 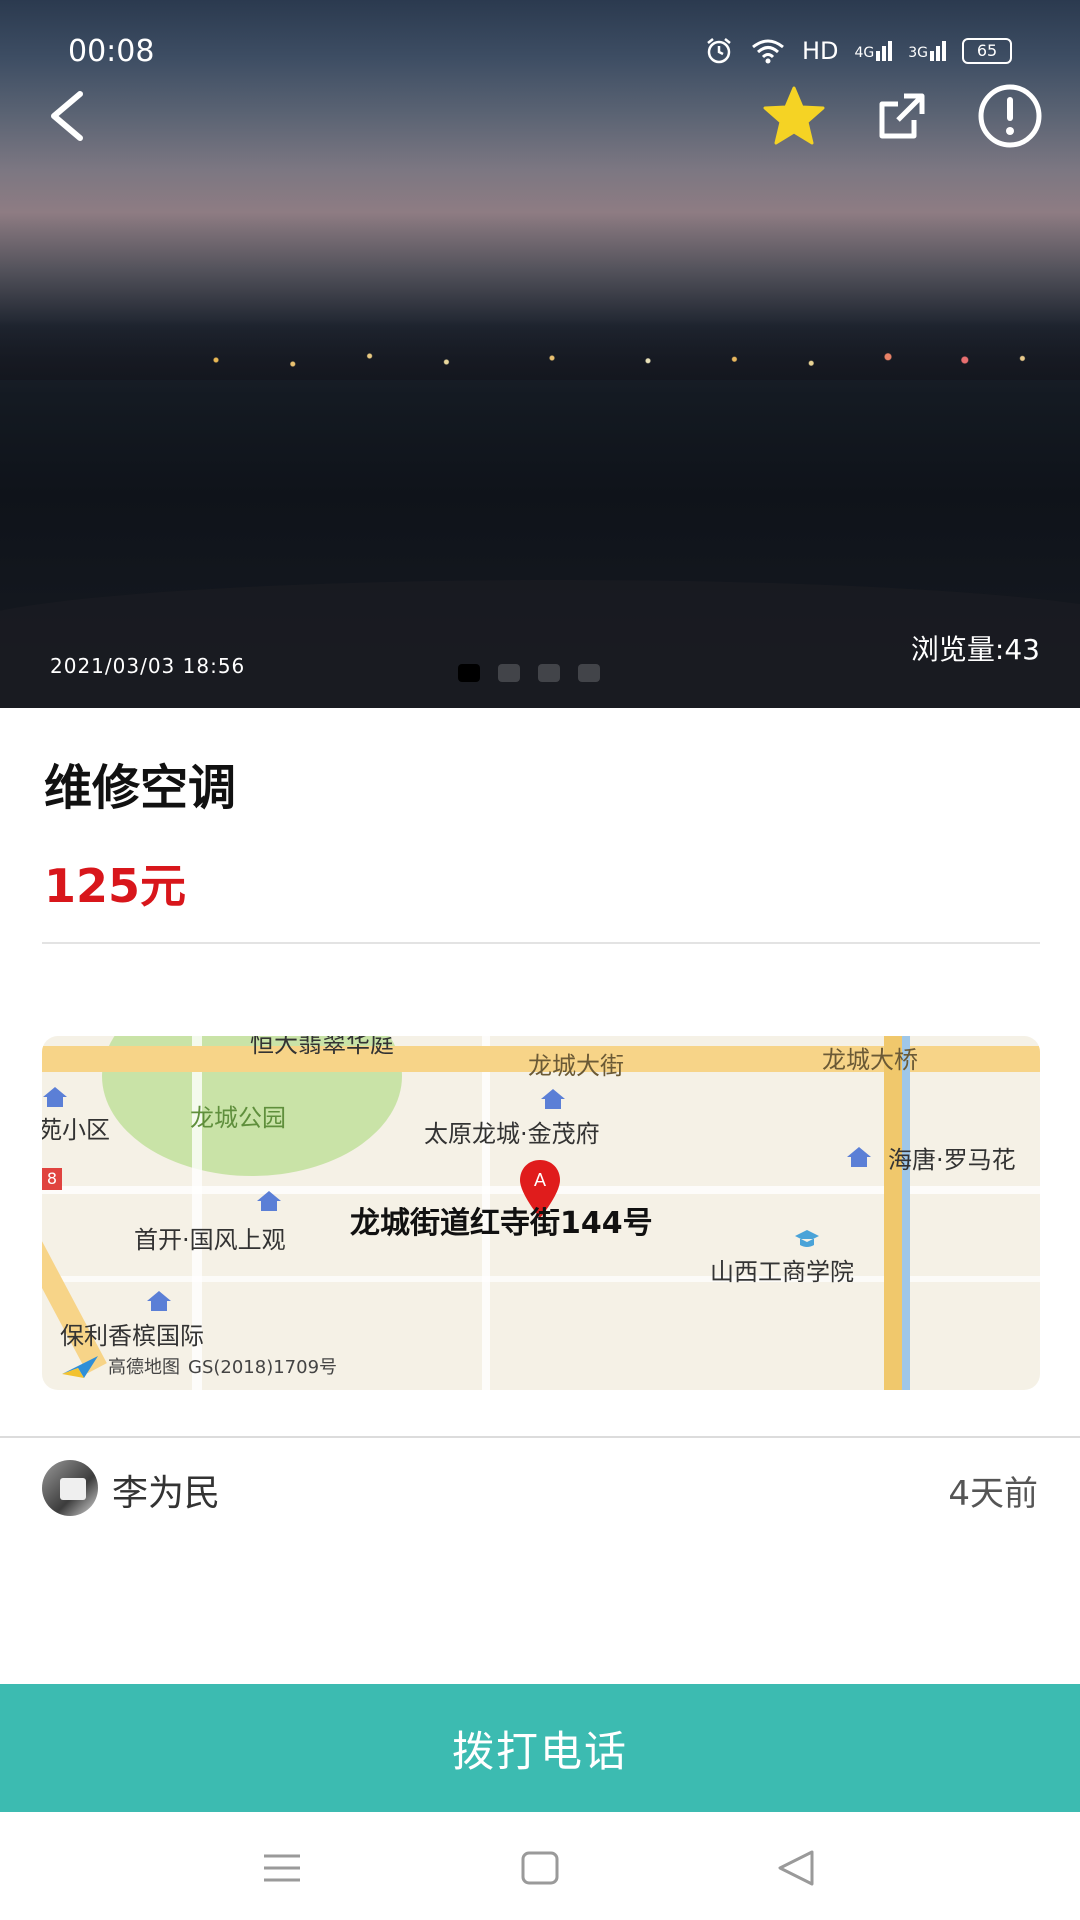 I want to click on menu-icon, so click(x=282, y=1868).